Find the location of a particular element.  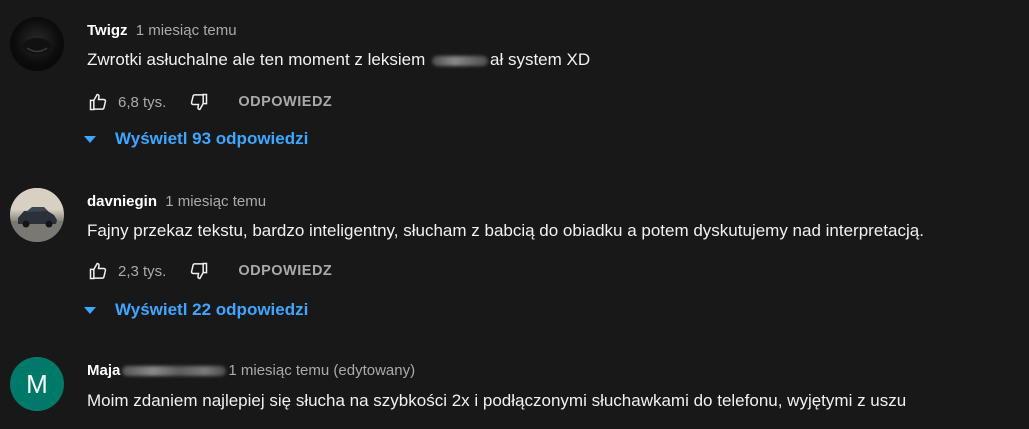

avatar-letter: M is located at coordinates (37, 383).